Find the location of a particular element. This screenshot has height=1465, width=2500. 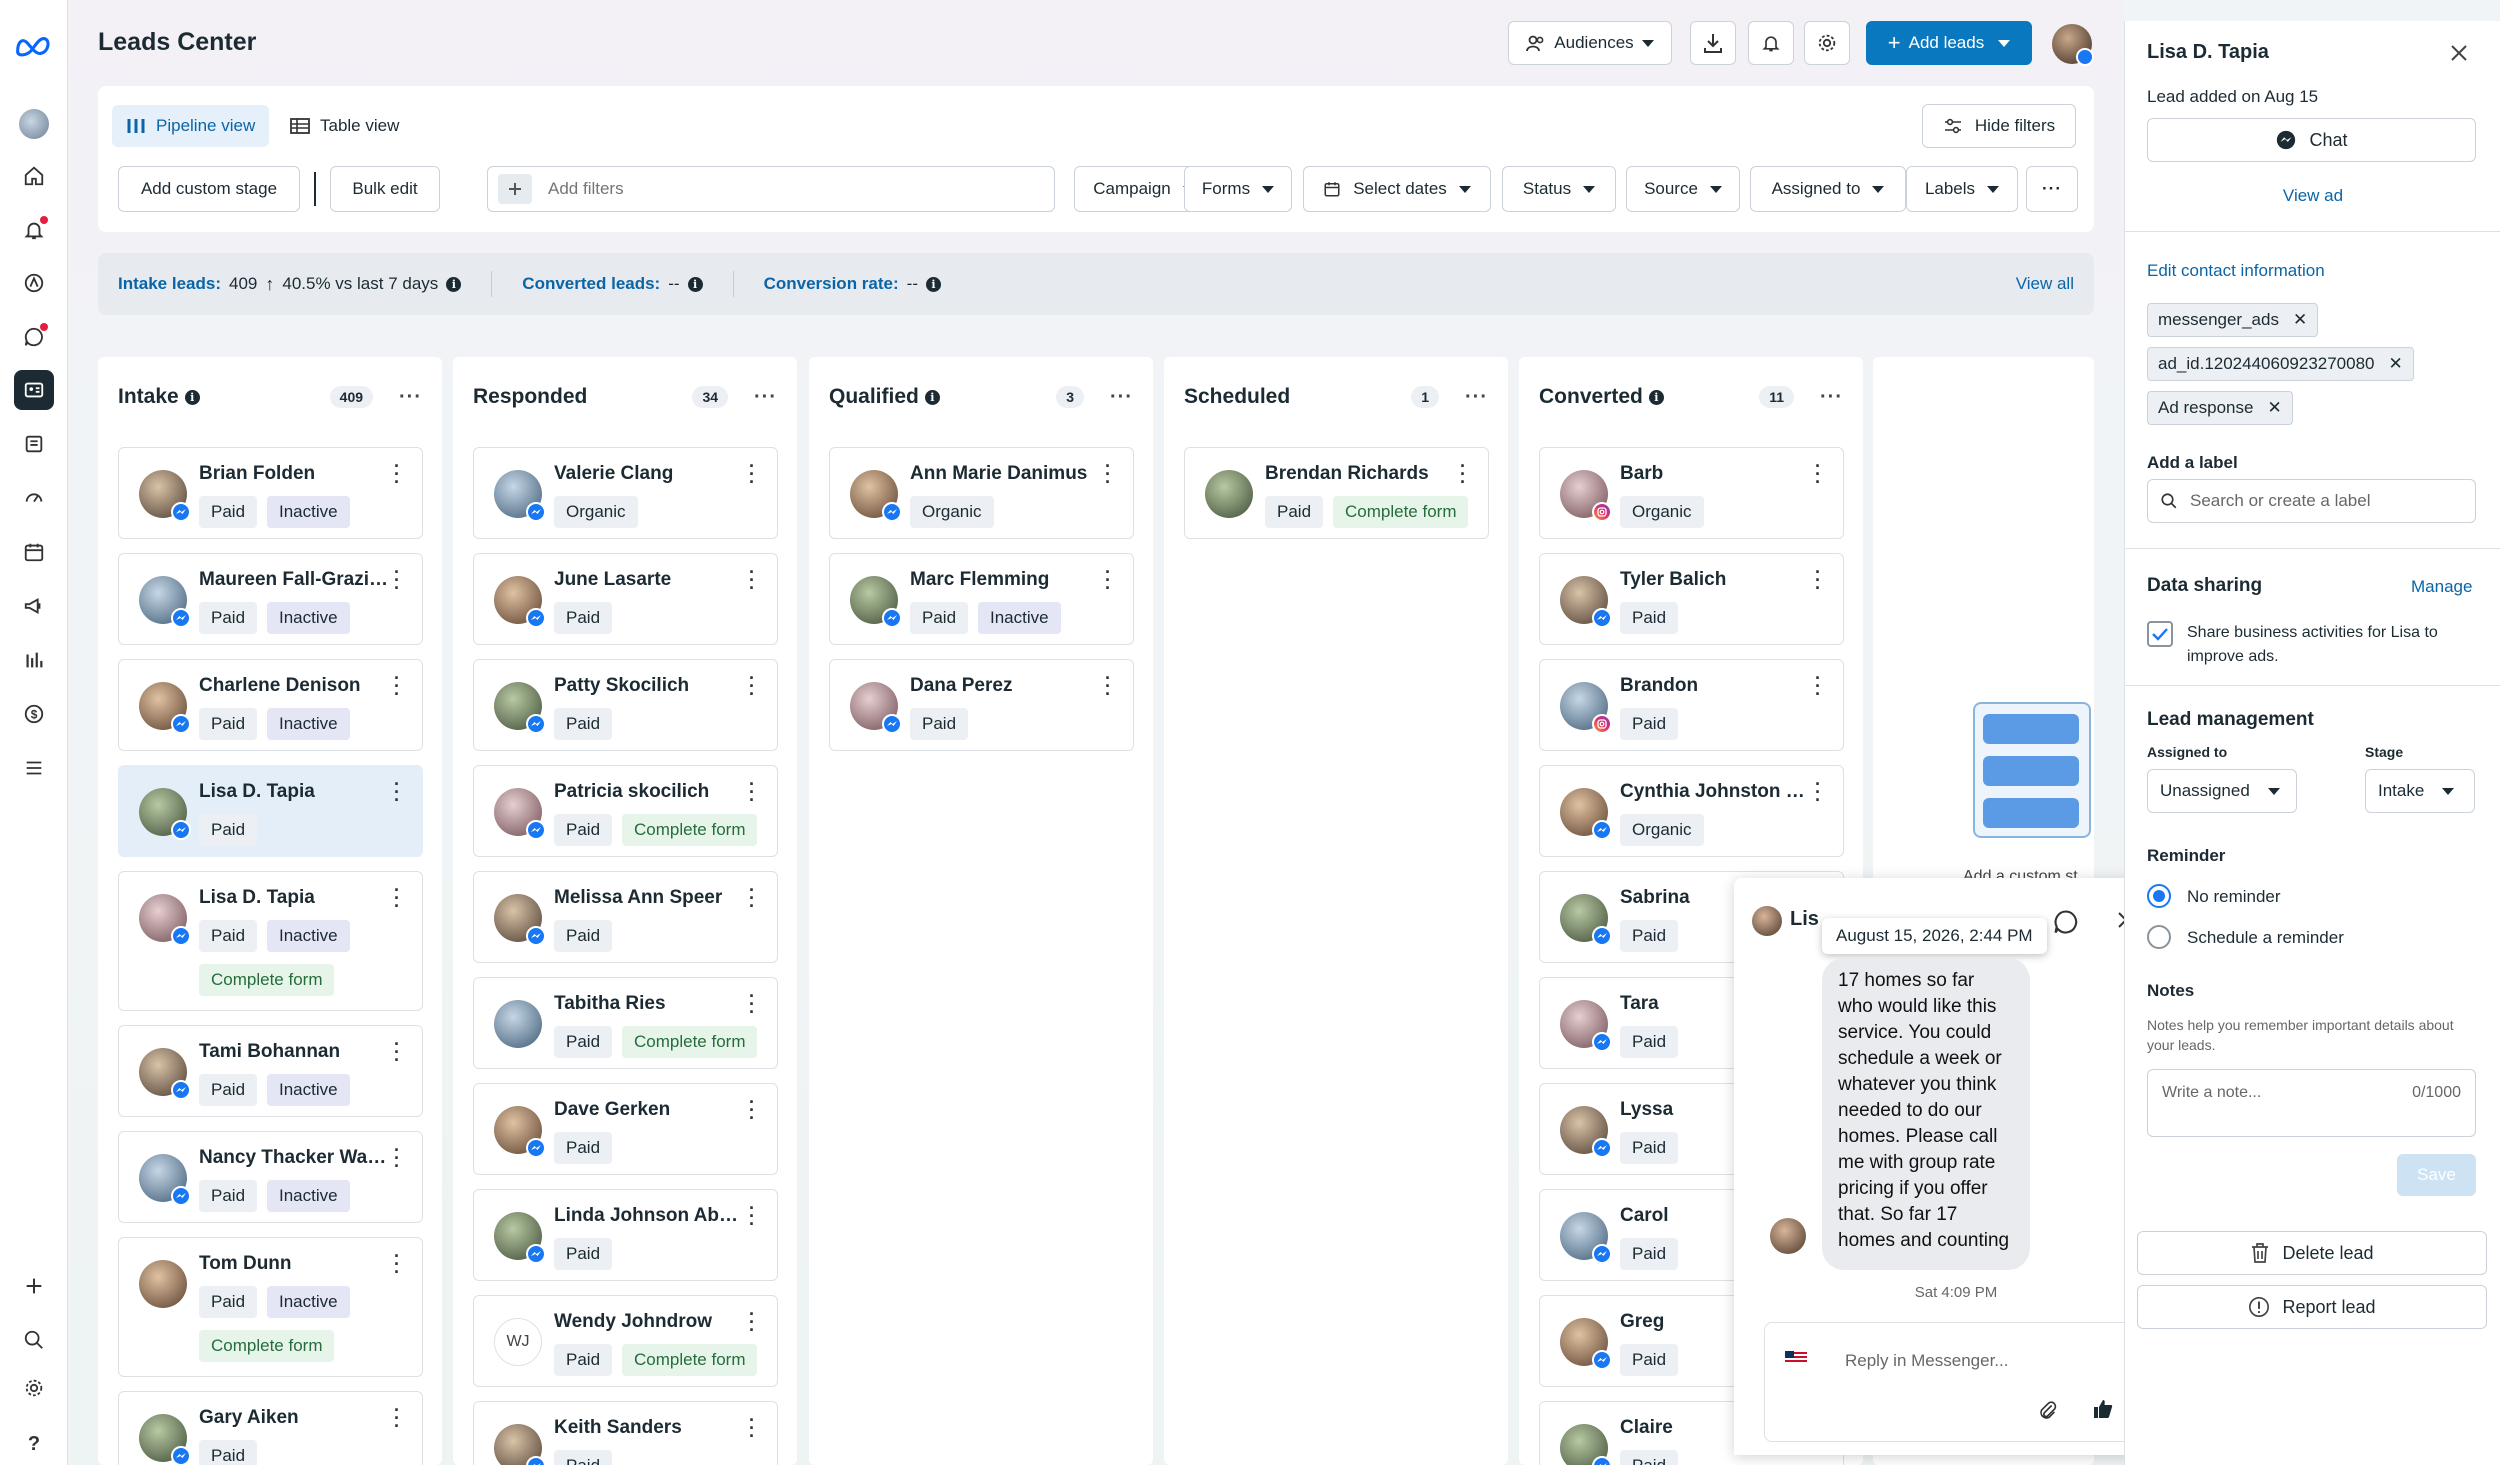

edit-contact-link: Edit contact information is located at coordinates (2236, 271).